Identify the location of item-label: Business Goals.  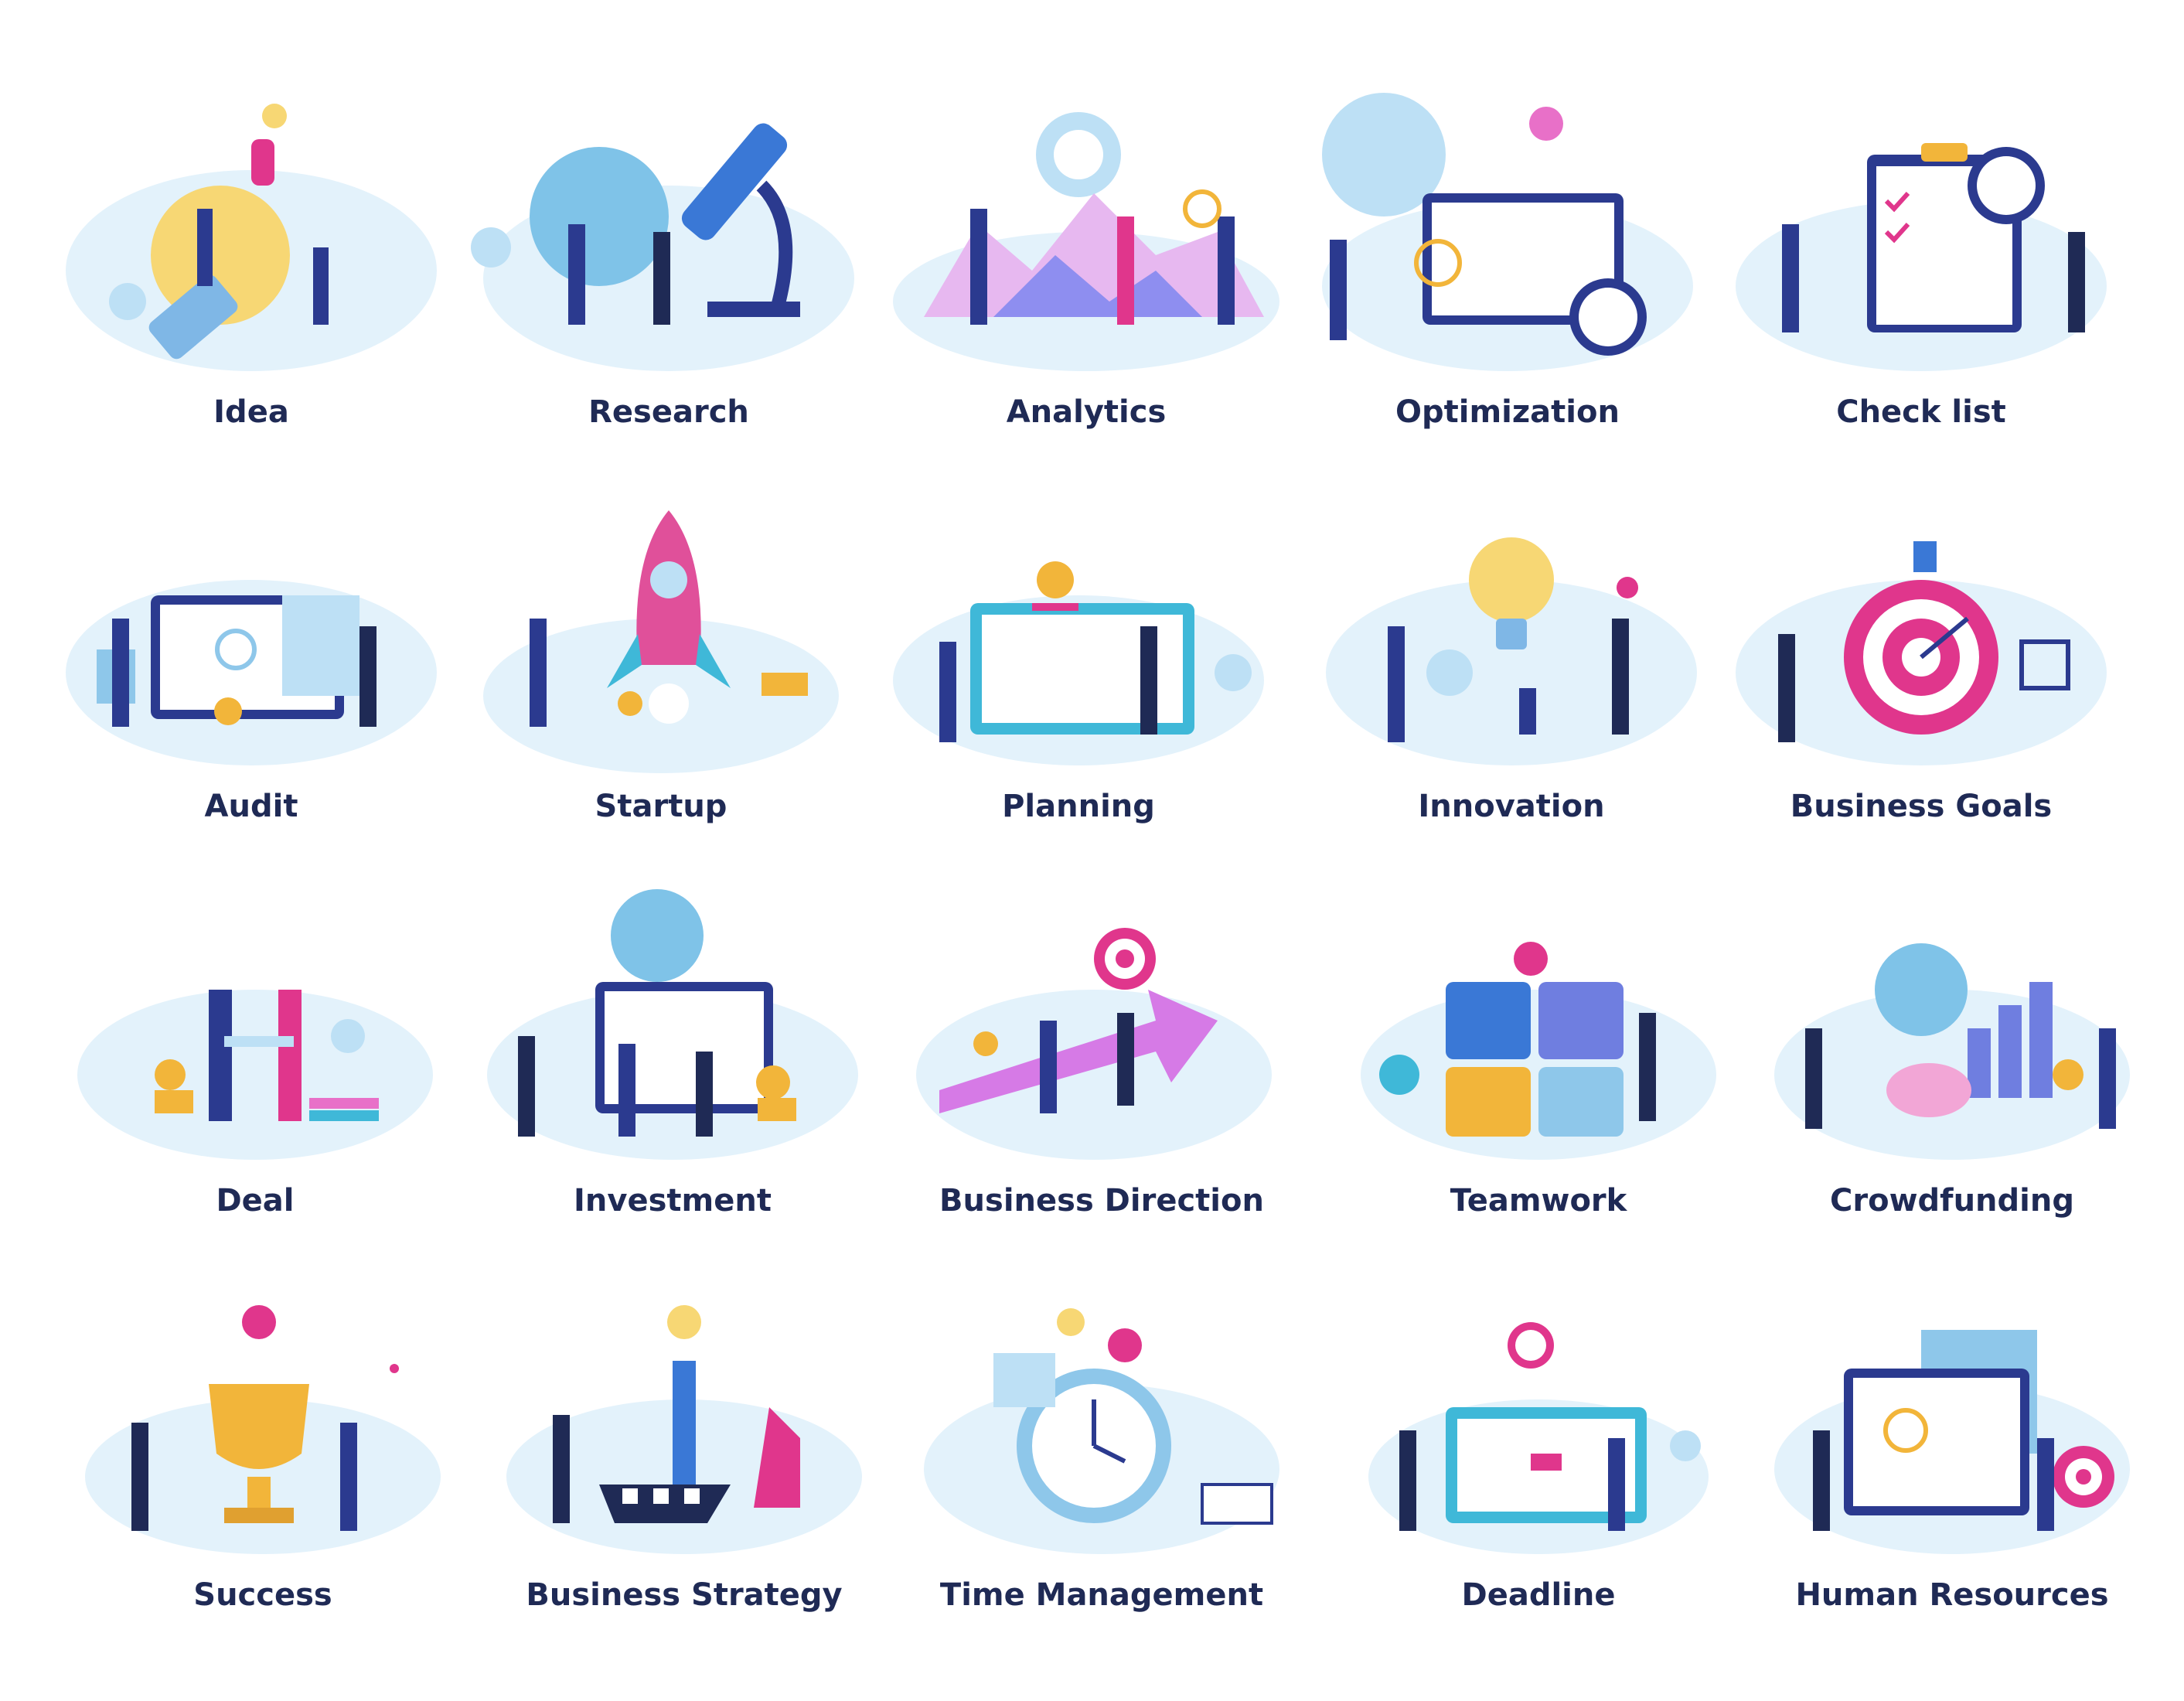
(1921, 806).